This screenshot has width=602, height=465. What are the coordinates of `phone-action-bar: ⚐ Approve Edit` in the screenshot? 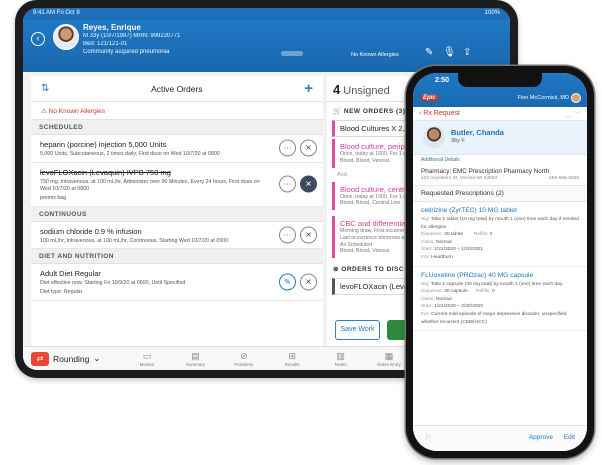 It's located at (500, 438).